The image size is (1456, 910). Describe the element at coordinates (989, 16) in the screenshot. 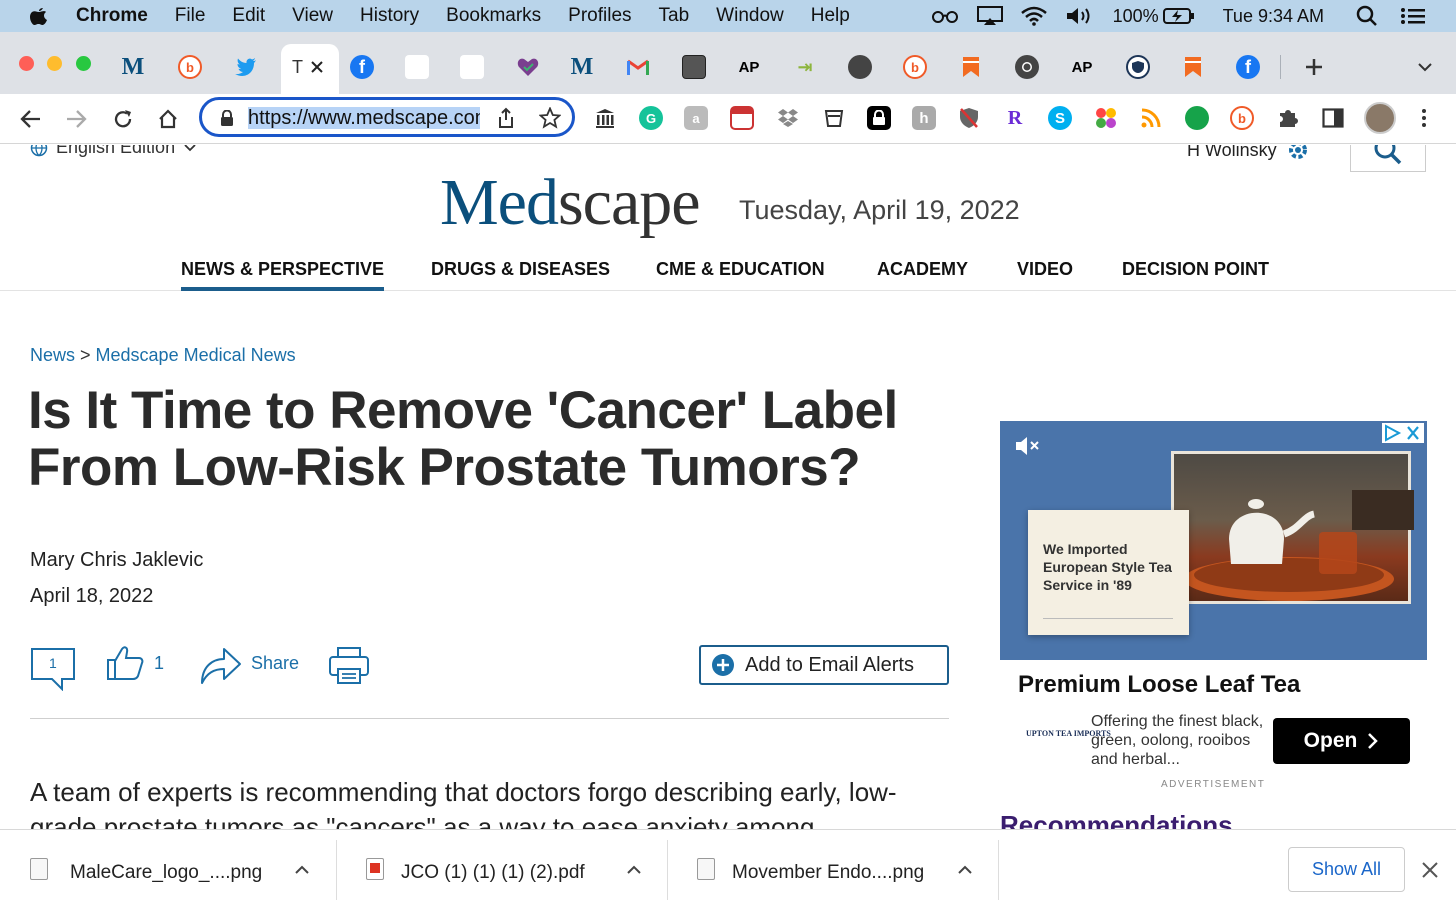

I see `airplay-icon` at that location.